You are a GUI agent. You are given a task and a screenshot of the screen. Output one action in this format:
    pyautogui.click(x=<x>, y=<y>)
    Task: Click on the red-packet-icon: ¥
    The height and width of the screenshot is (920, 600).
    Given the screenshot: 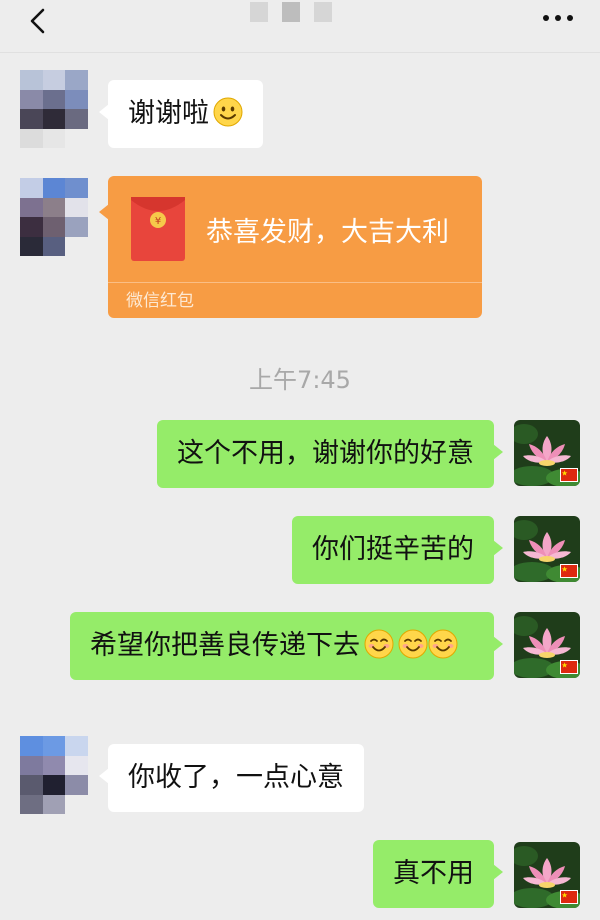 What is the action you would take?
    pyautogui.click(x=158, y=229)
    